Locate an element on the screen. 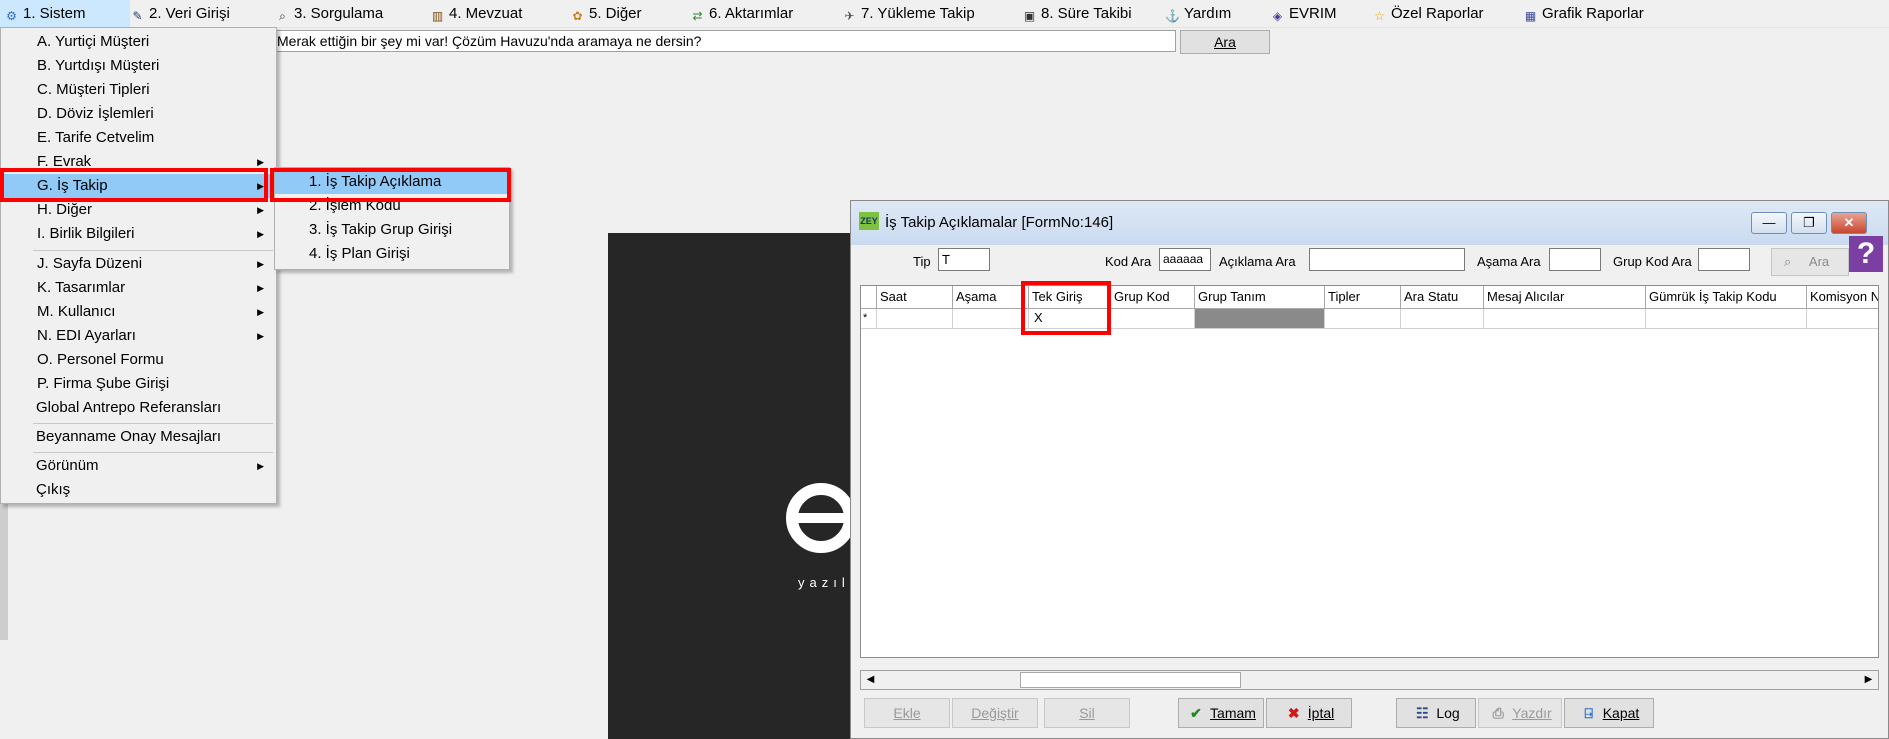  star-icon: ☆ is located at coordinates (1379, 16).